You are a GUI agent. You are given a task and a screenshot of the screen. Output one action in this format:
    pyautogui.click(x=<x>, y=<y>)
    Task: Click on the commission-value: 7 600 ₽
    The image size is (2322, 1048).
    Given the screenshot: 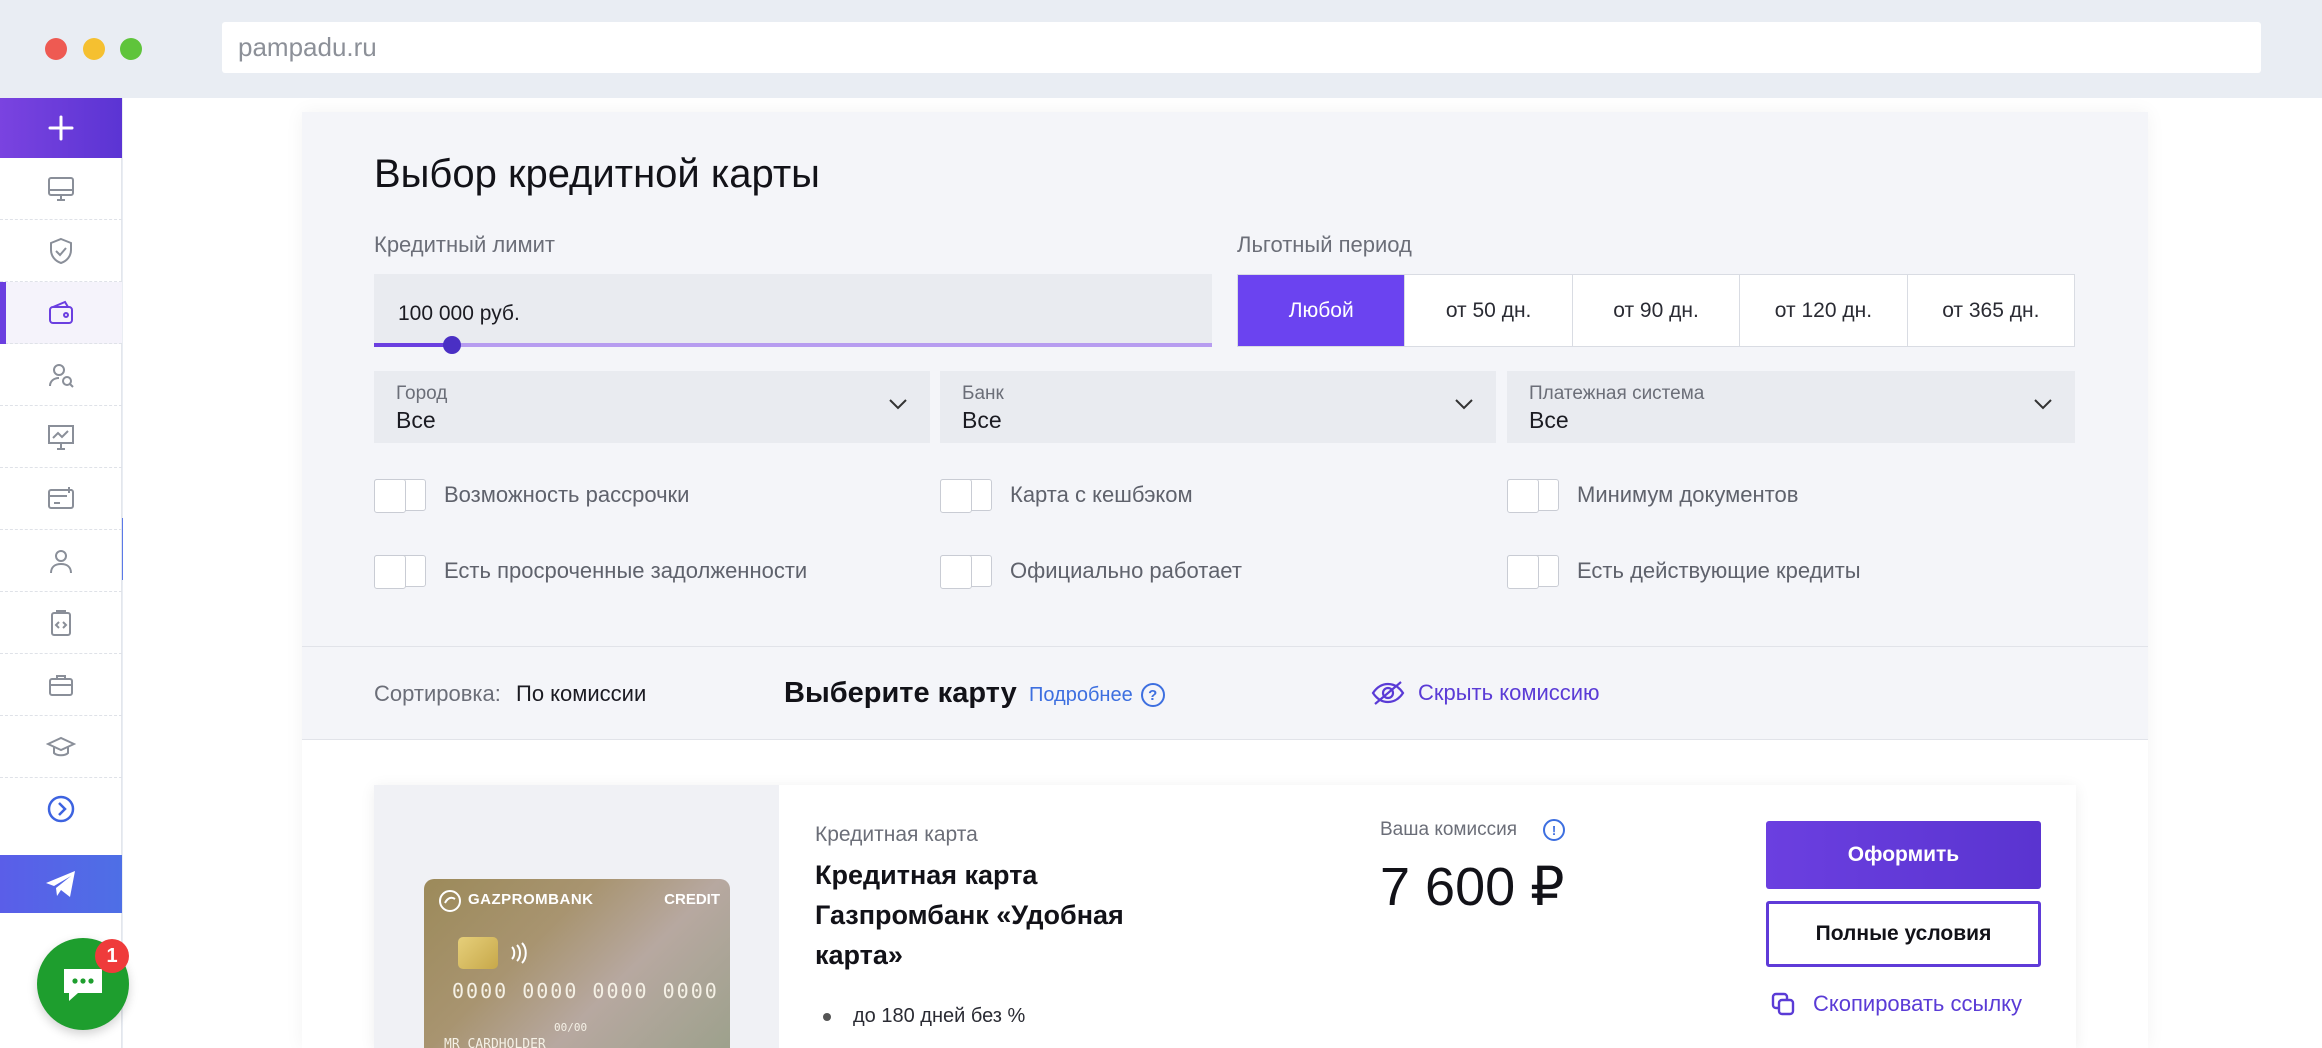 What is the action you would take?
    pyautogui.click(x=1472, y=887)
    